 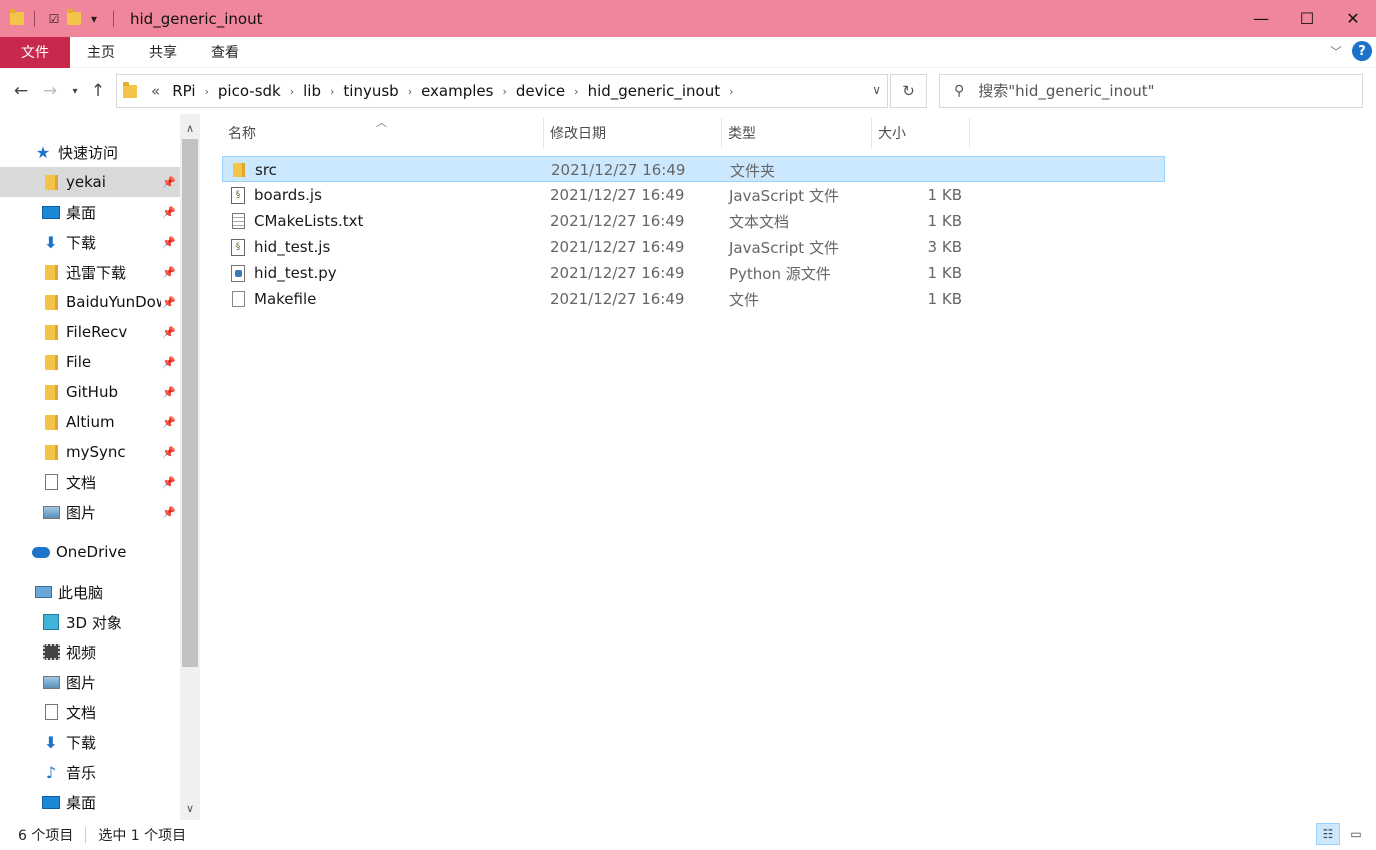 What do you see at coordinates (43, 152) in the screenshot?
I see `star-icon: ★` at bounding box center [43, 152].